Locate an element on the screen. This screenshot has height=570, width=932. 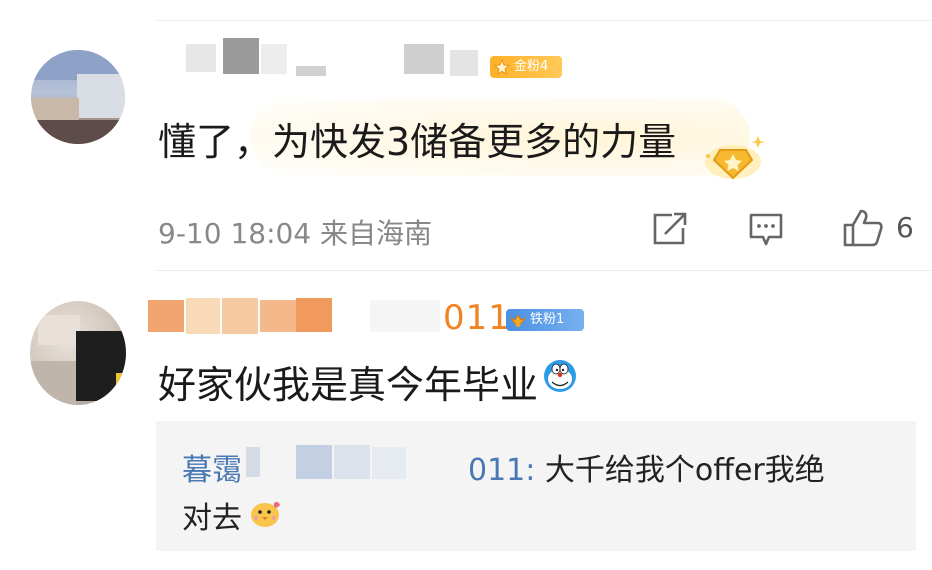
reply-author-suffix: 011: is located at coordinates (501, 470).